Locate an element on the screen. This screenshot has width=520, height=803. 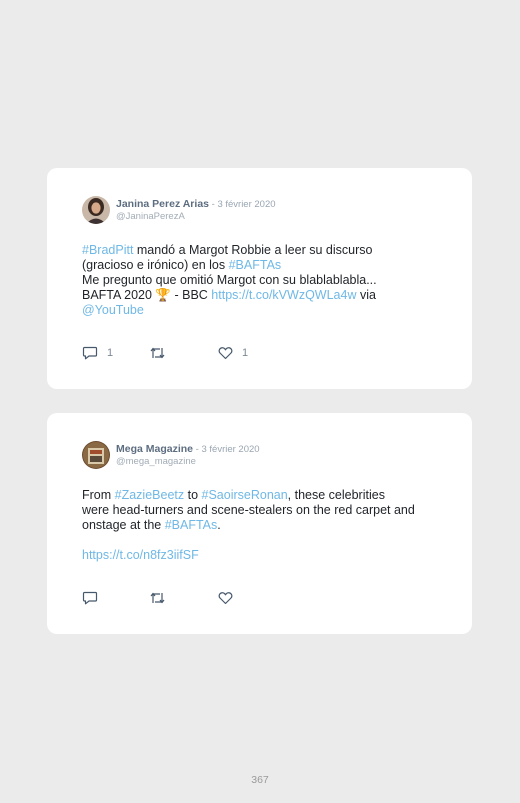
reply-button: 1 is located at coordinates (97, 353).